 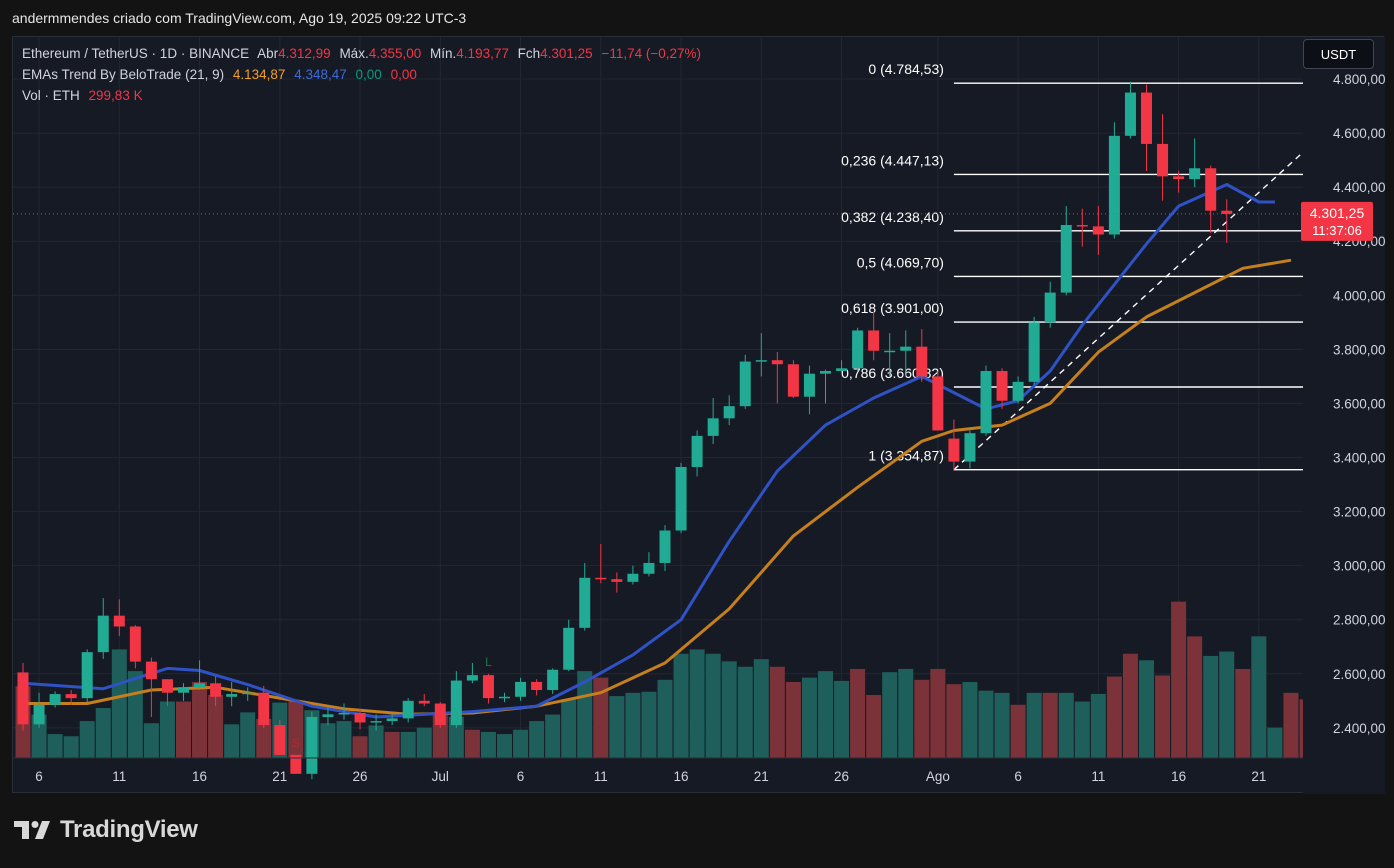 What do you see at coordinates (892, 217) in the screenshot?
I see `fib-level-label: 0,382 (4.238,40)` at bounding box center [892, 217].